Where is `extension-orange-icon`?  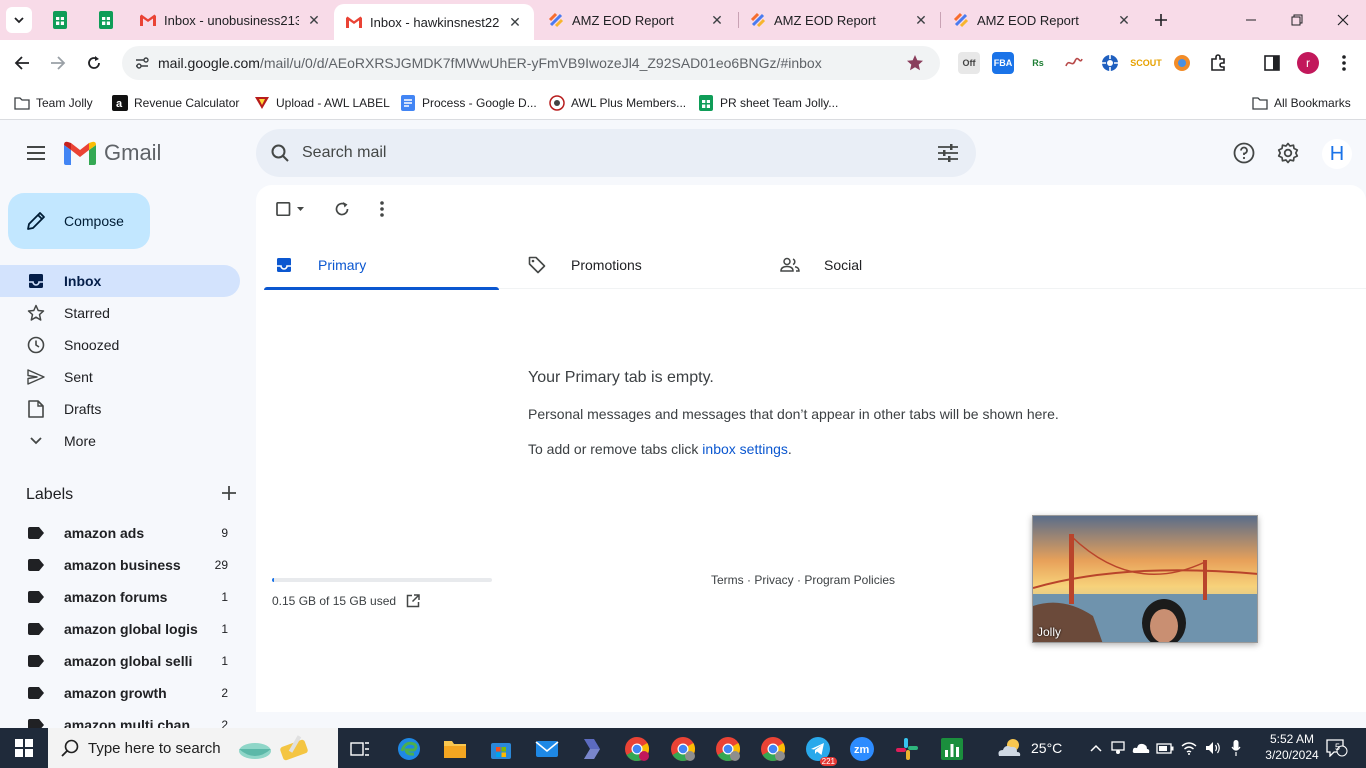 extension-orange-icon is located at coordinates (1182, 63).